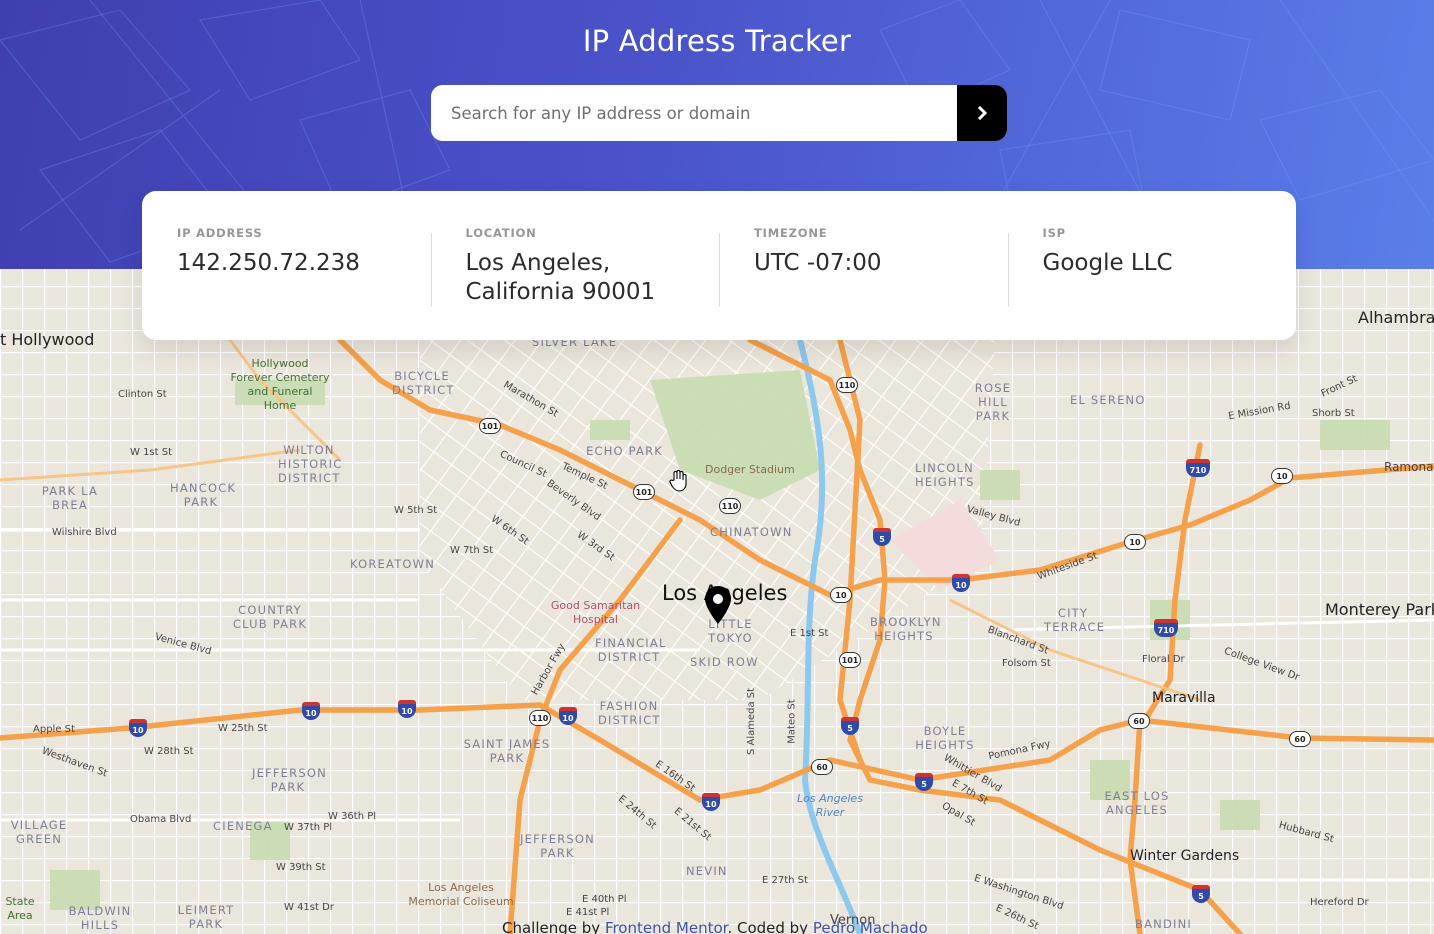  Describe the element at coordinates (1333, 413) in the screenshot. I see `map-label-street: Shorb St` at that location.